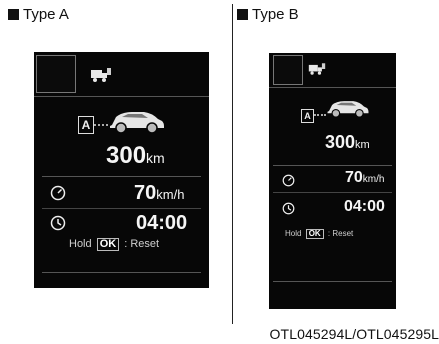 Image resolution: width=439 pixels, height=344 pixels. What do you see at coordinates (232, 164) in the screenshot?
I see `vertical-divider` at bounding box center [232, 164].